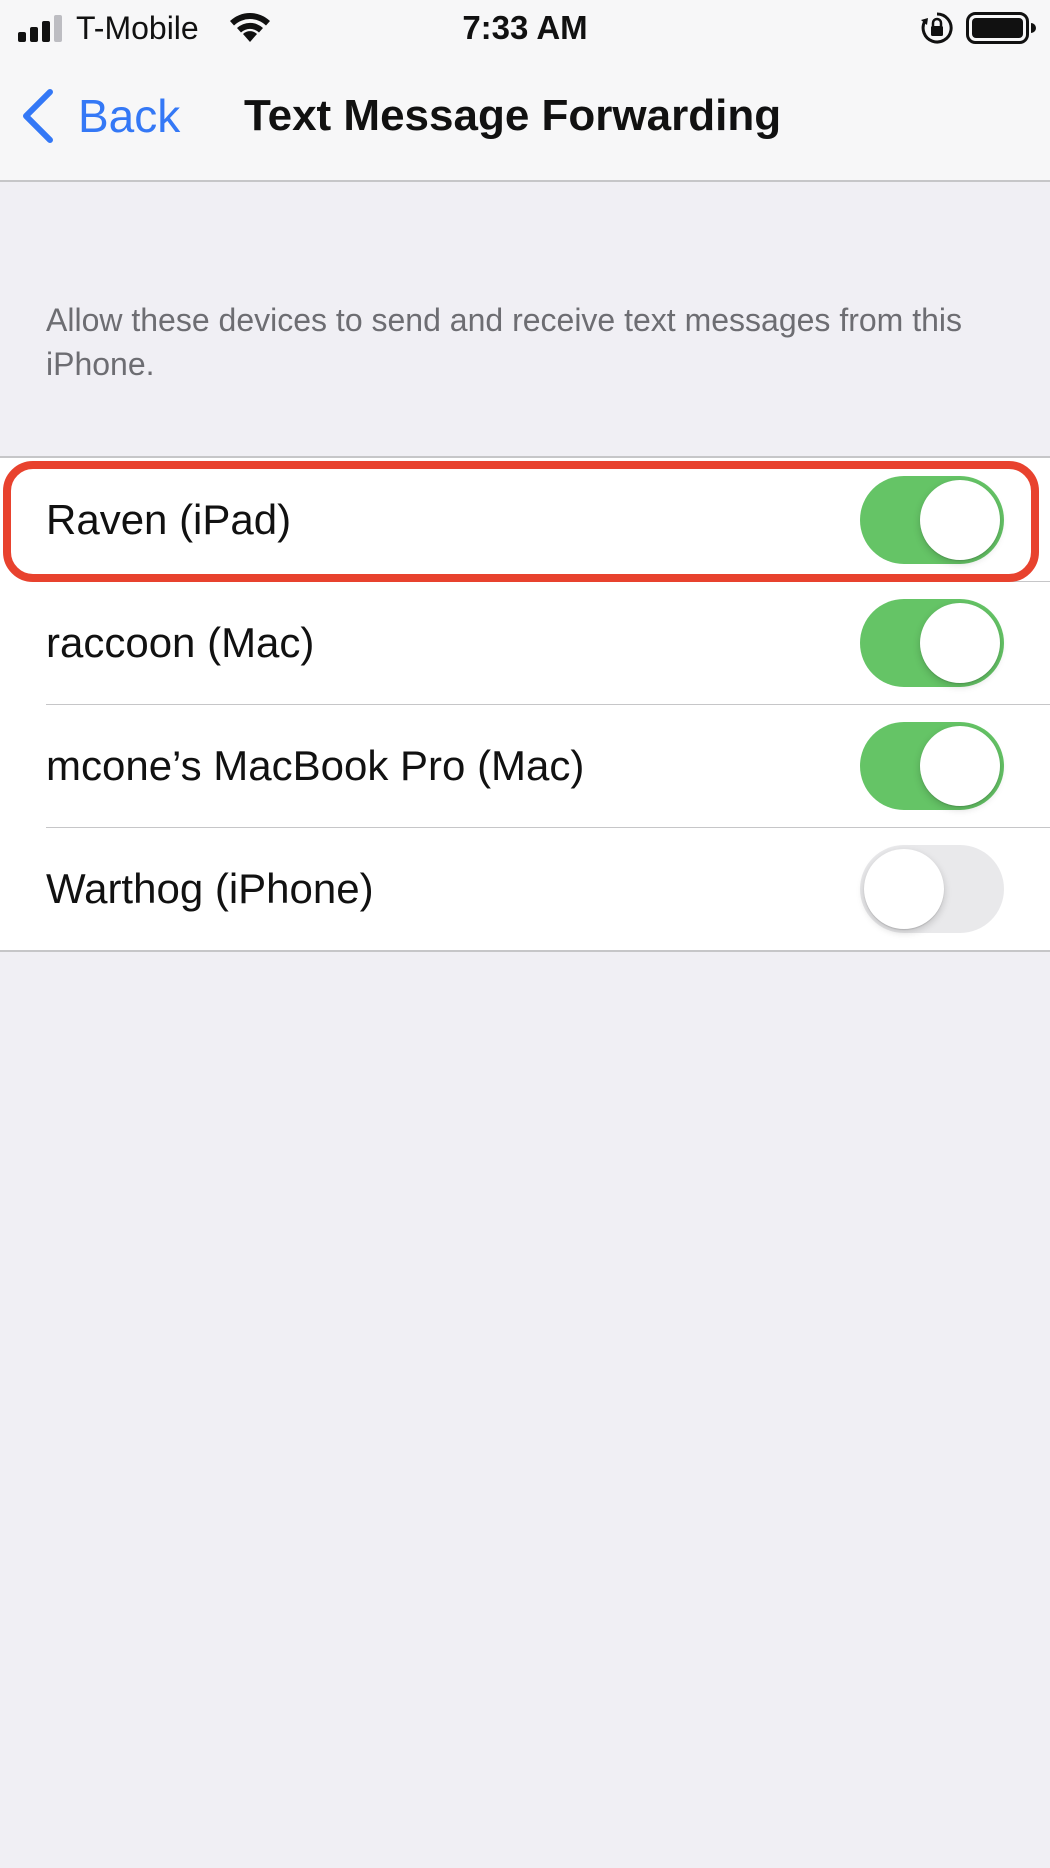 The image size is (1050, 1868). Describe the element at coordinates (525, 519) in the screenshot. I see `device-row-raven: Raven (iPad)` at that location.